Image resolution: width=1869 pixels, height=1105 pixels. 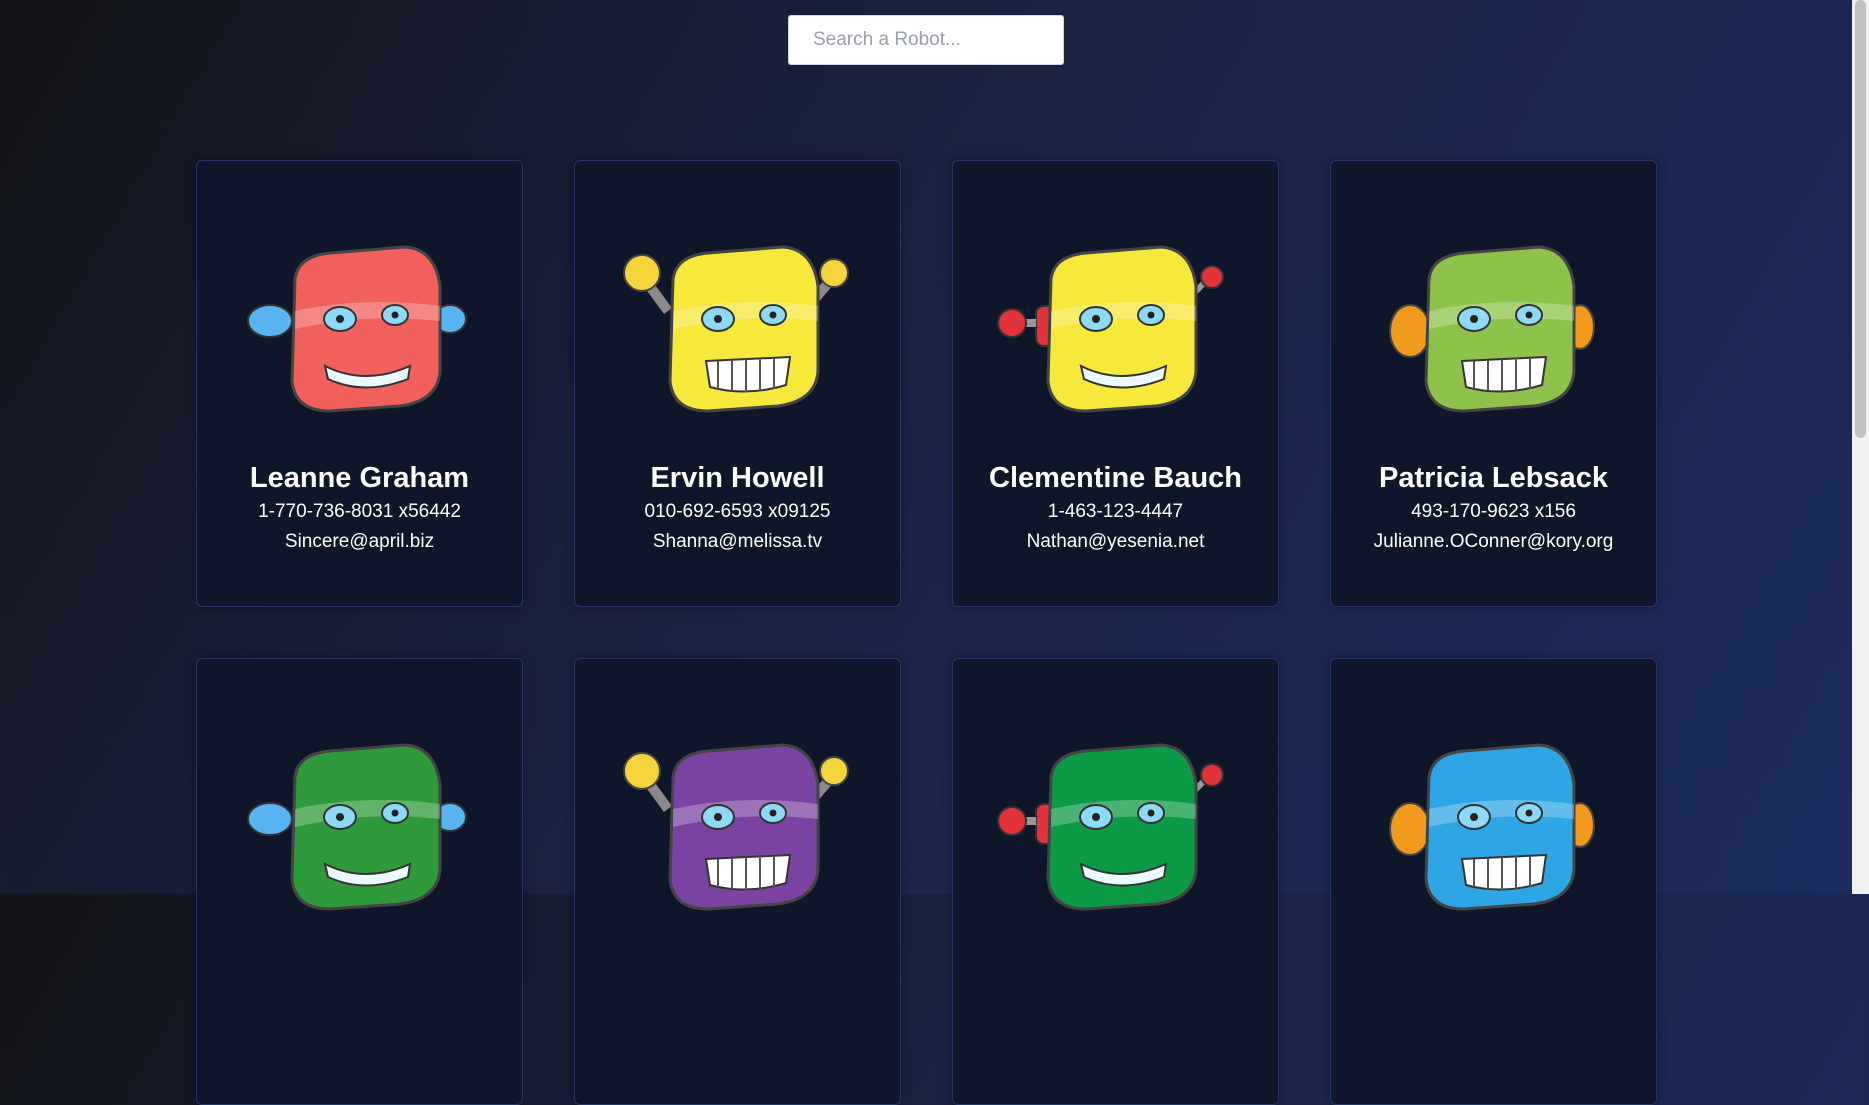 I want to click on search-bar, so click(x=926, y=40).